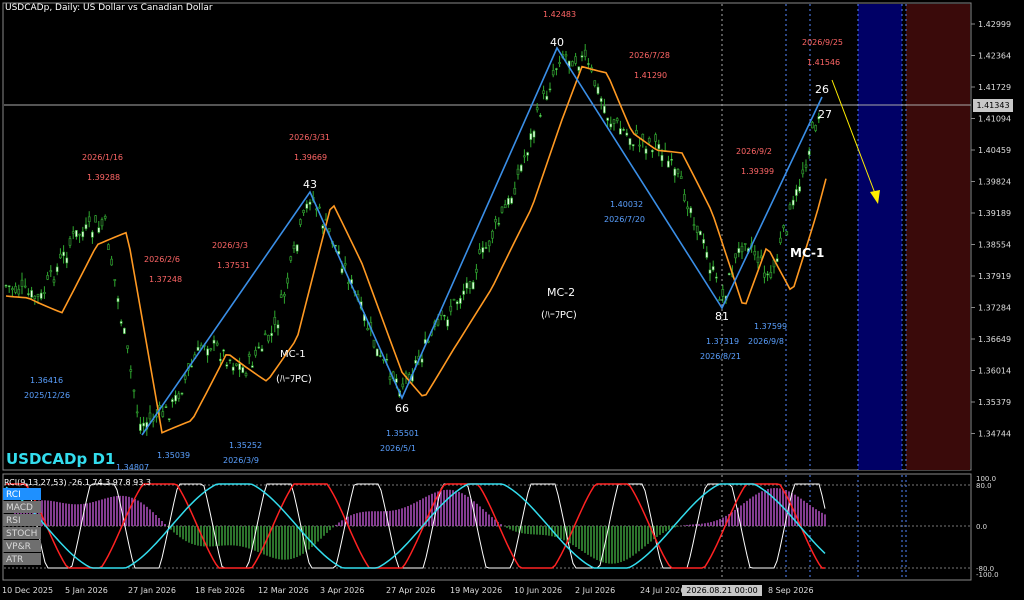 This screenshot has height=600, width=1024. Describe the element at coordinates (22, 559) in the screenshot. I see `indicator-button-atr: ATR` at that location.